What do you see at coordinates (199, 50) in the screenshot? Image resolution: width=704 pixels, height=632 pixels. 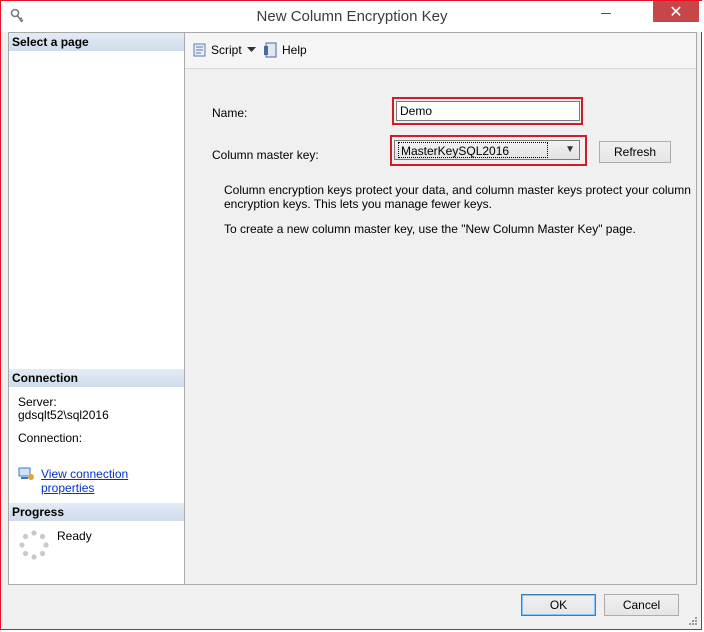 I see `script-icon` at bounding box center [199, 50].